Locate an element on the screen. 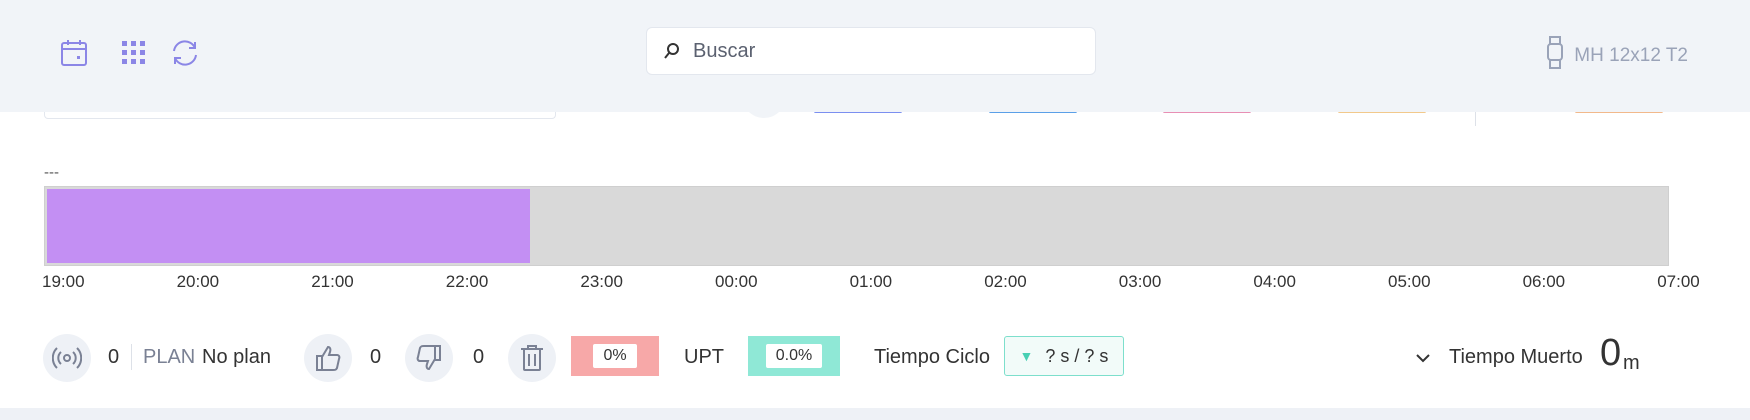  refresh-icon is located at coordinates (185, 53).